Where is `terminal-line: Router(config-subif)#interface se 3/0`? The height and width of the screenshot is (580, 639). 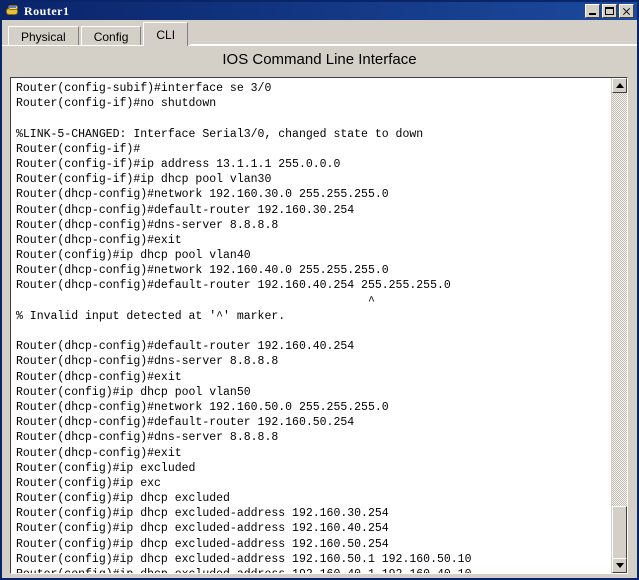 terminal-line: Router(config-subif)#interface se 3/0 is located at coordinates (144, 88).